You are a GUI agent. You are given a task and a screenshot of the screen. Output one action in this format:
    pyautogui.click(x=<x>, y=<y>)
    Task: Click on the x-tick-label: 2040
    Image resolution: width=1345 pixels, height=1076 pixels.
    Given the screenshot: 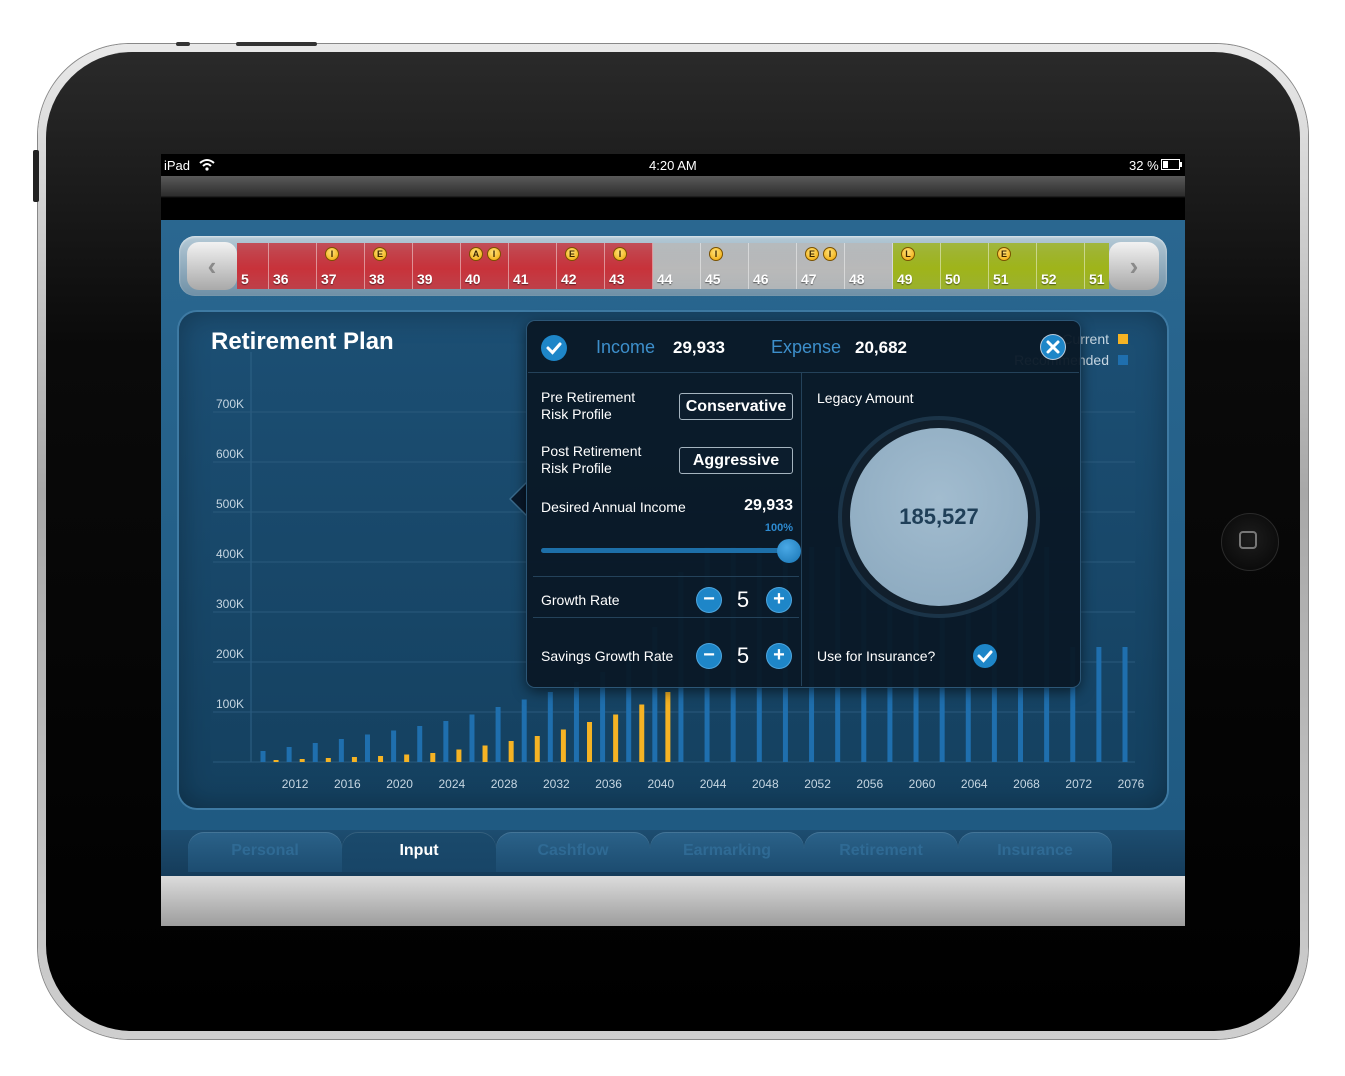 What is the action you would take?
    pyautogui.click(x=660, y=784)
    